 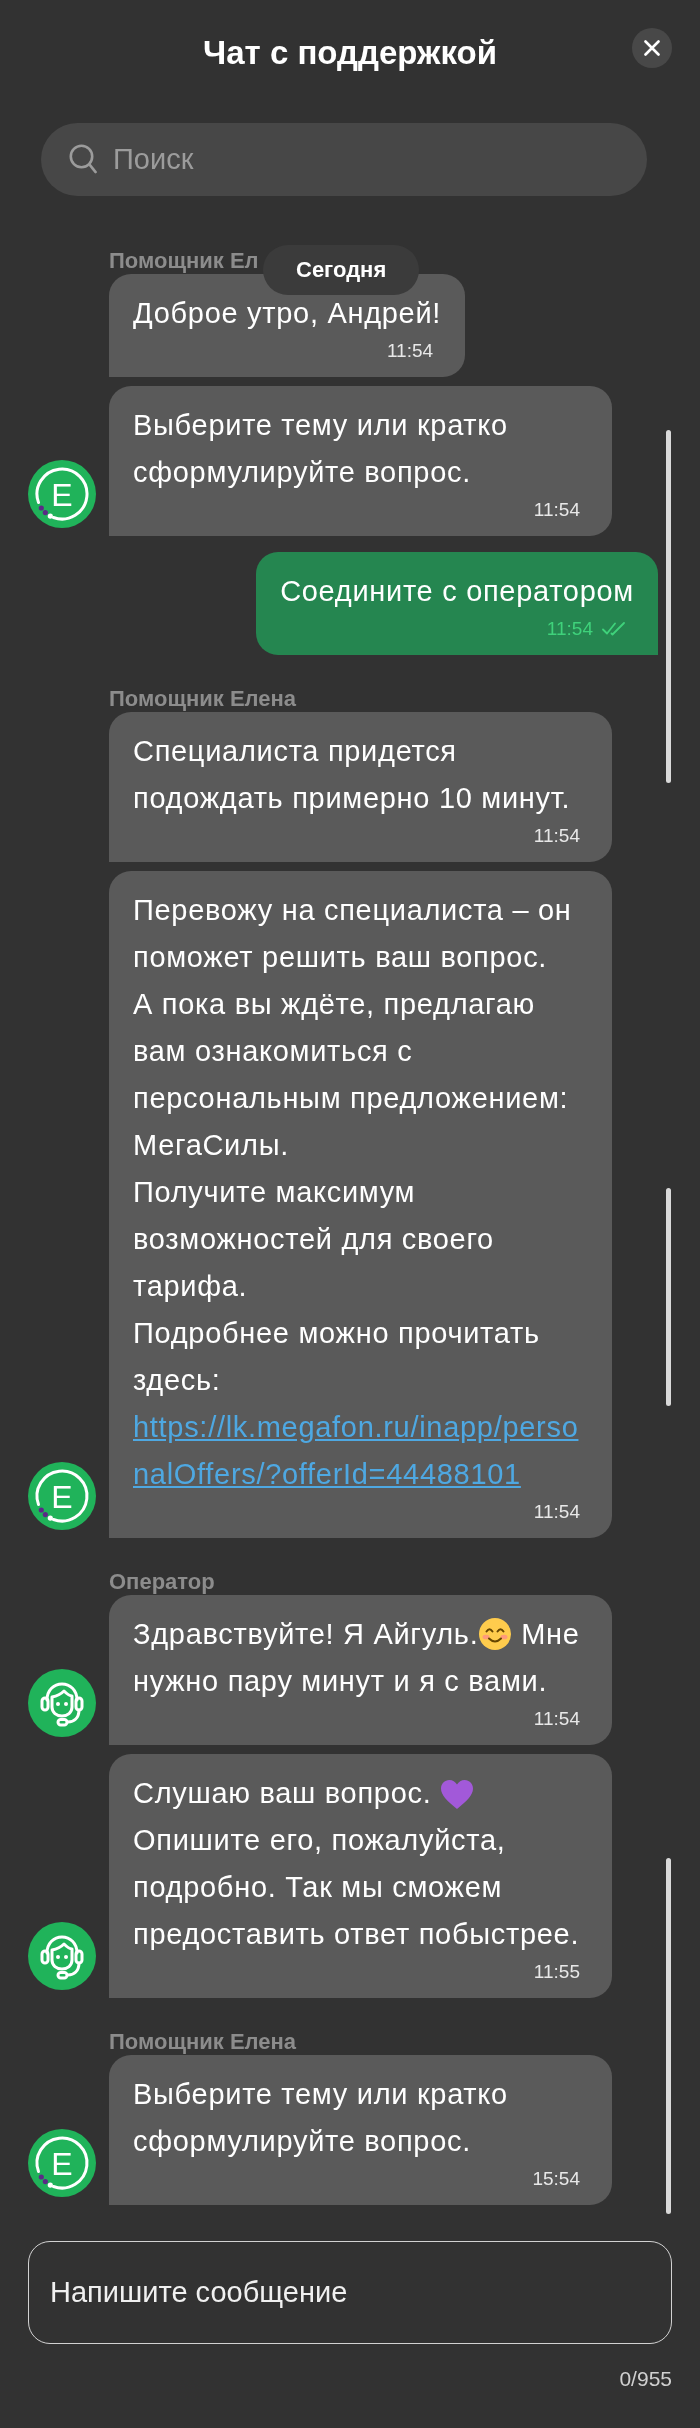 What do you see at coordinates (341, 270) in the screenshot?
I see `date-badge: Сегодня` at bounding box center [341, 270].